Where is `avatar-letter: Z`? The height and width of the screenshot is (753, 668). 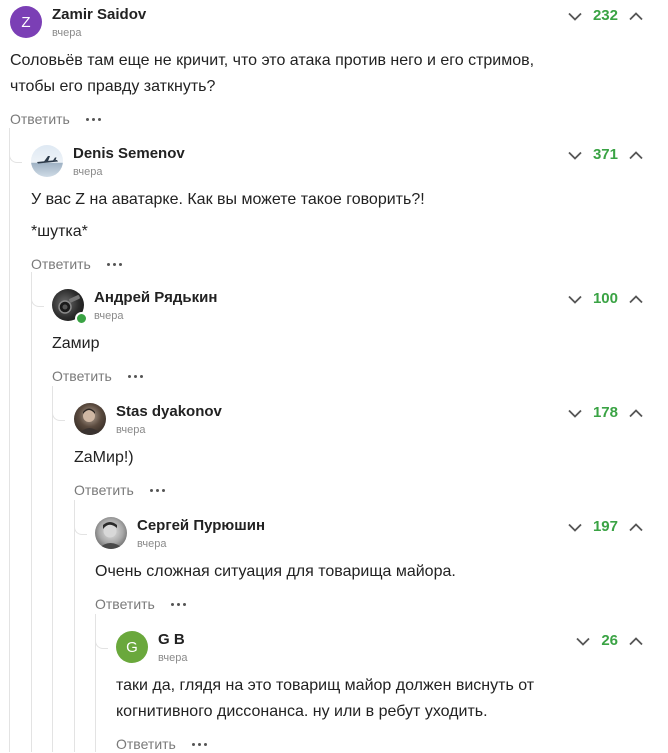
avatar-letter: Z is located at coordinates (26, 22).